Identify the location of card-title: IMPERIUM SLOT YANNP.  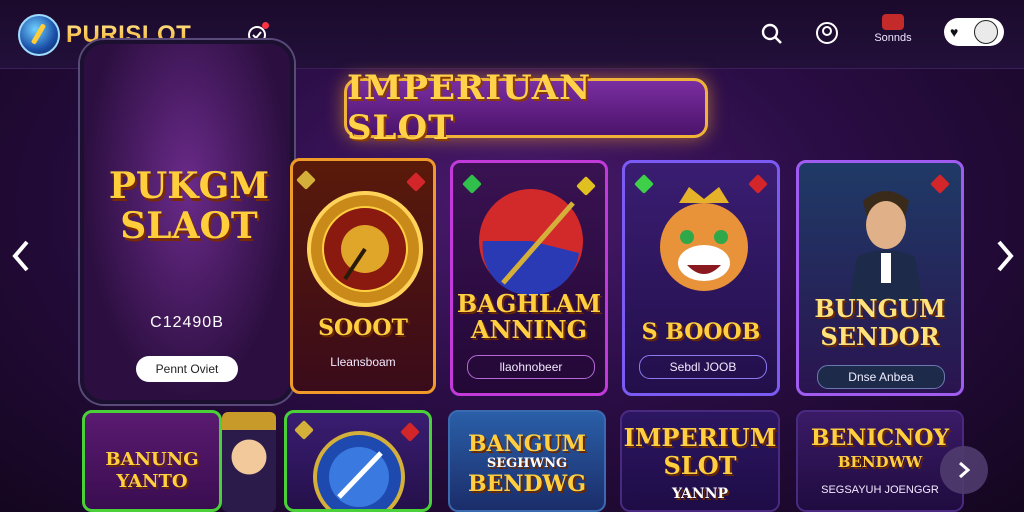
(700, 466).